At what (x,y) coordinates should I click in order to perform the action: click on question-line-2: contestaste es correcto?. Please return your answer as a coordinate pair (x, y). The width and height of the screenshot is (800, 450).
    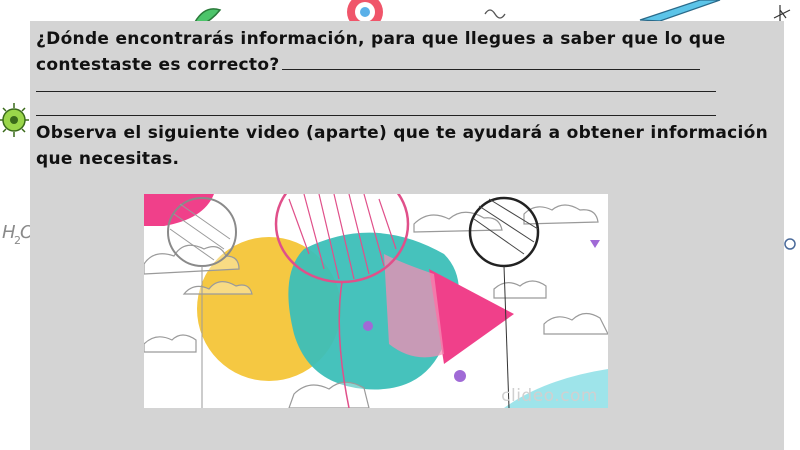
    Looking at the image, I should click on (401, 65).